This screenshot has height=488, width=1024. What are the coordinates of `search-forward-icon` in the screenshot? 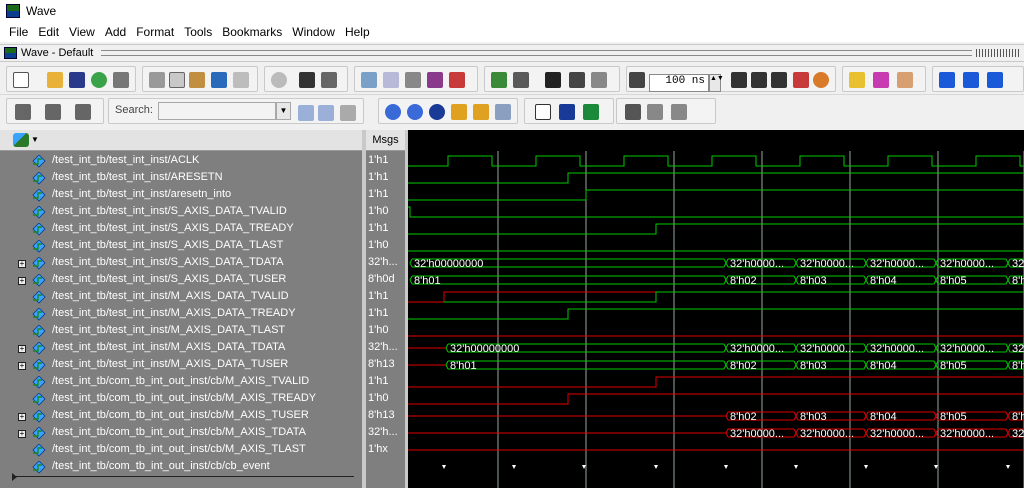 It's located at (306, 113).